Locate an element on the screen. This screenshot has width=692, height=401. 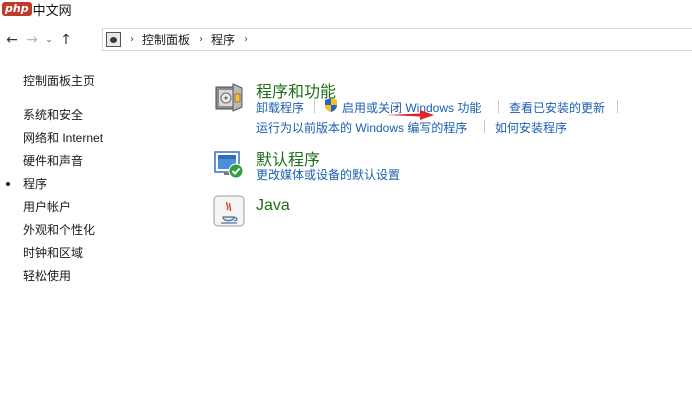
uac-shield-icon is located at coordinates (331, 105).